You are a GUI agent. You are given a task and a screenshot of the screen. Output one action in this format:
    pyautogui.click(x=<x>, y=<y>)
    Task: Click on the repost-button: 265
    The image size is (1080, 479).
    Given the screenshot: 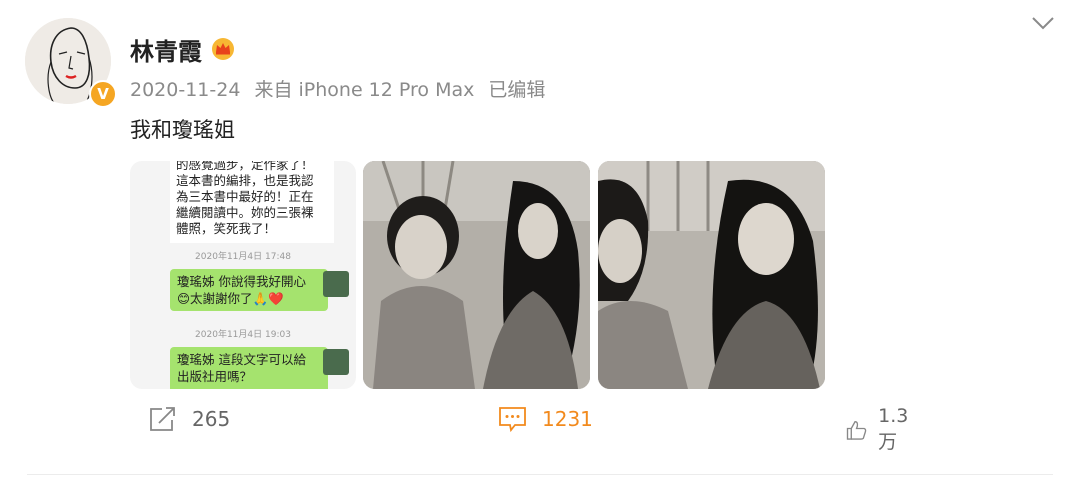 What is the action you would take?
    pyautogui.click(x=189, y=419)
    